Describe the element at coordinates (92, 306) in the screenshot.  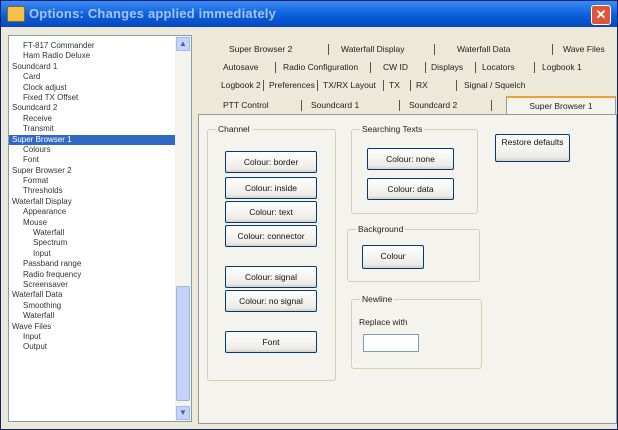
I see `tree-item: Smoothing` at that location.